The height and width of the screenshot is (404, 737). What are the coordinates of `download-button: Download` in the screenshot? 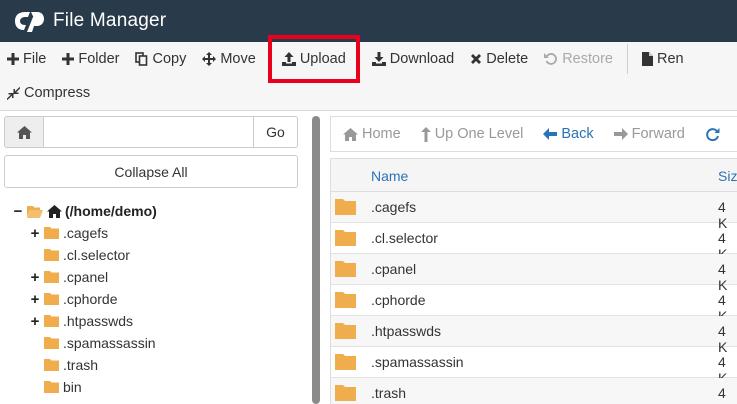 It's located at (413, 59).